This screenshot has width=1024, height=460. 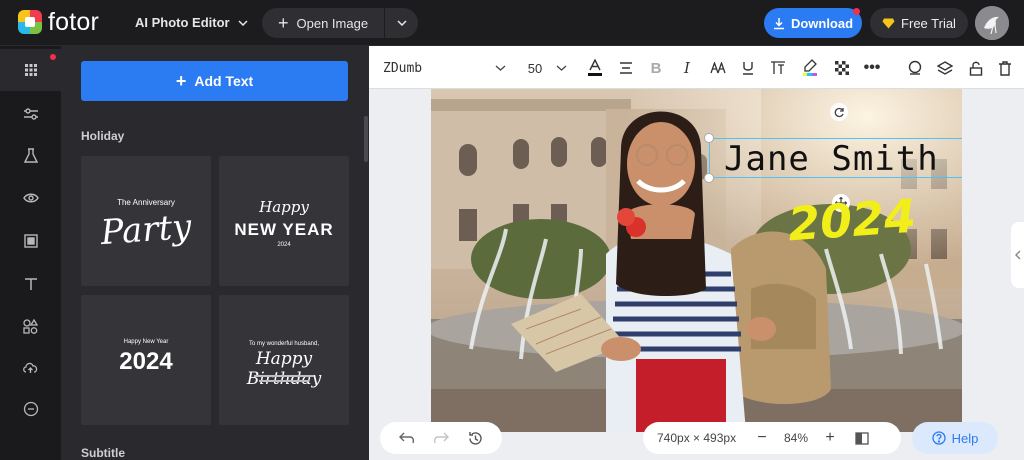 What do you see at coordinates (697, 438) in the screenshot?
I see `canvas-dimensions: 740px × 493px` at bounding box center [697, 438].